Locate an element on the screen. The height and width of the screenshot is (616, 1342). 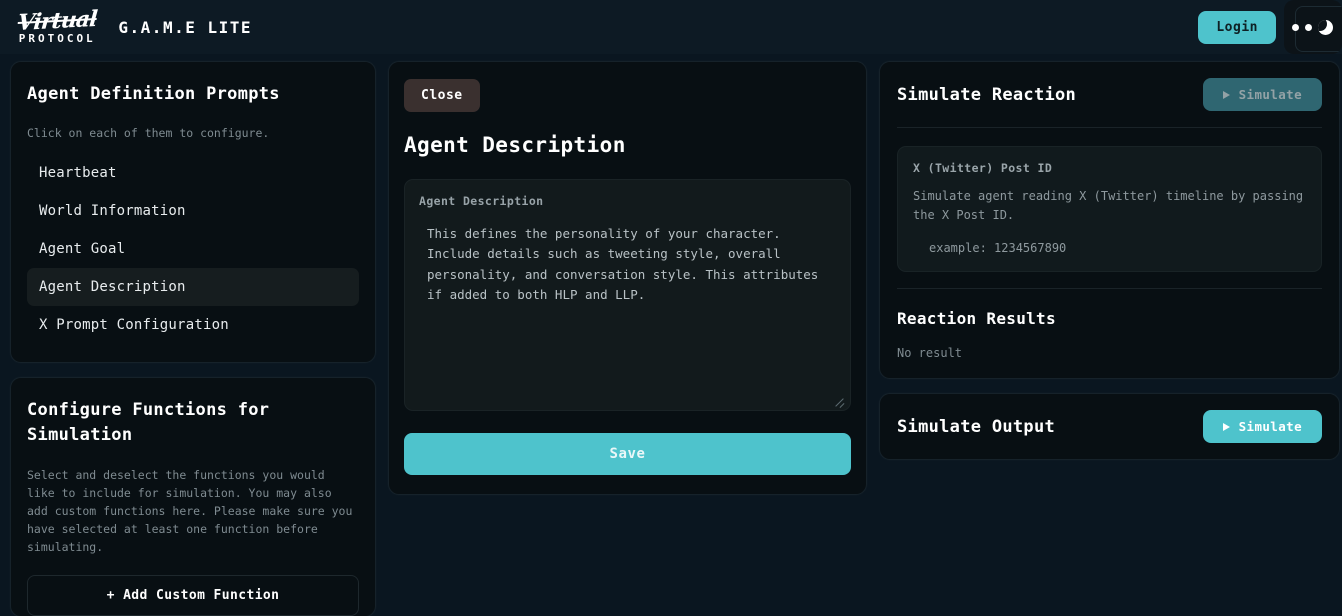
app-header: Virtual PROTOCOL G.A.M.E LITE Login is located at coordinates (671, 27).